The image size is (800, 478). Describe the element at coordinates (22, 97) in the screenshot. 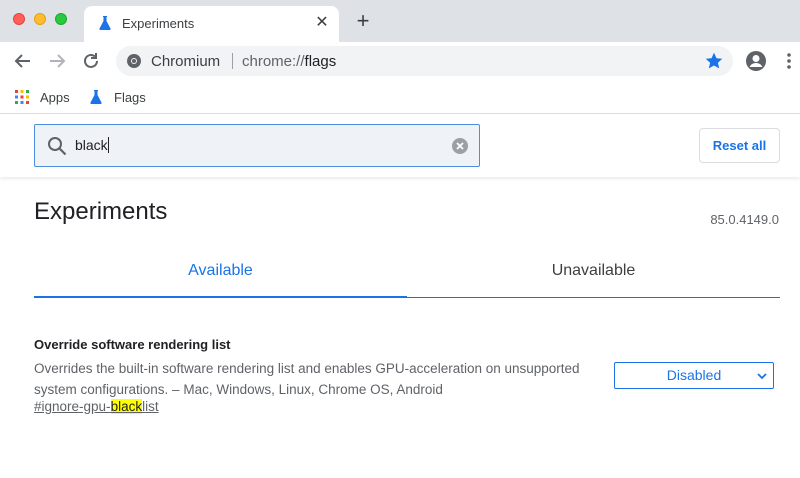

I see `apps-grid-icon` at that location.